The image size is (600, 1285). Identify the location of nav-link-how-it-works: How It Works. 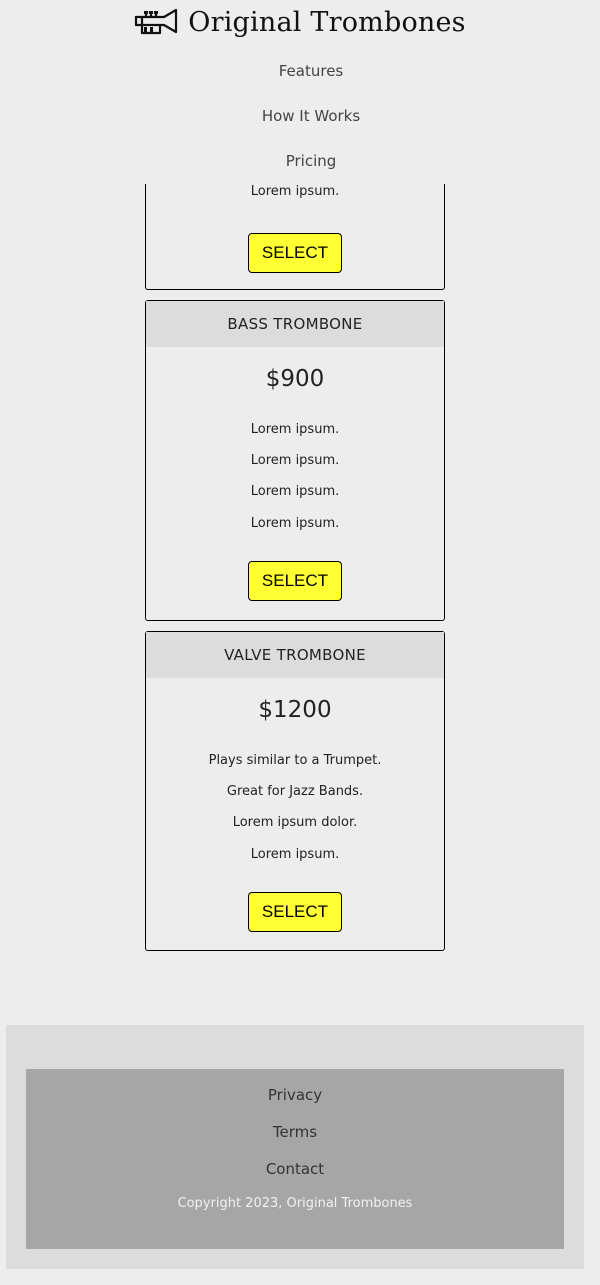
(311, 119).